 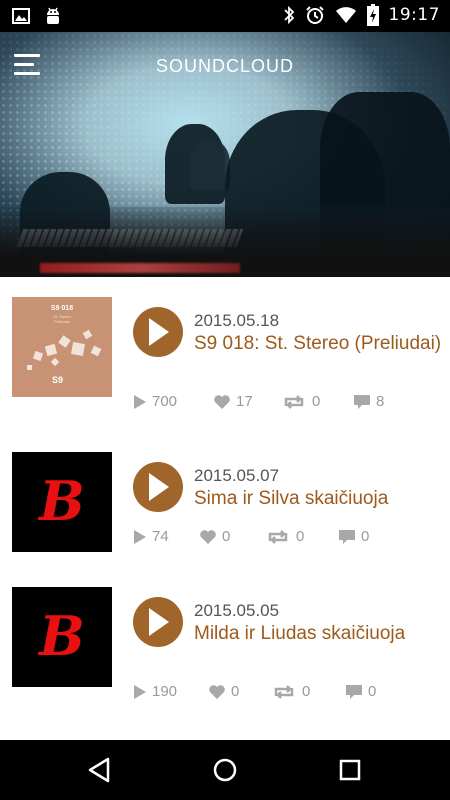 I want to click on track-title: Sima ir Silva skaičiuoja, so click(x=319, y=499).